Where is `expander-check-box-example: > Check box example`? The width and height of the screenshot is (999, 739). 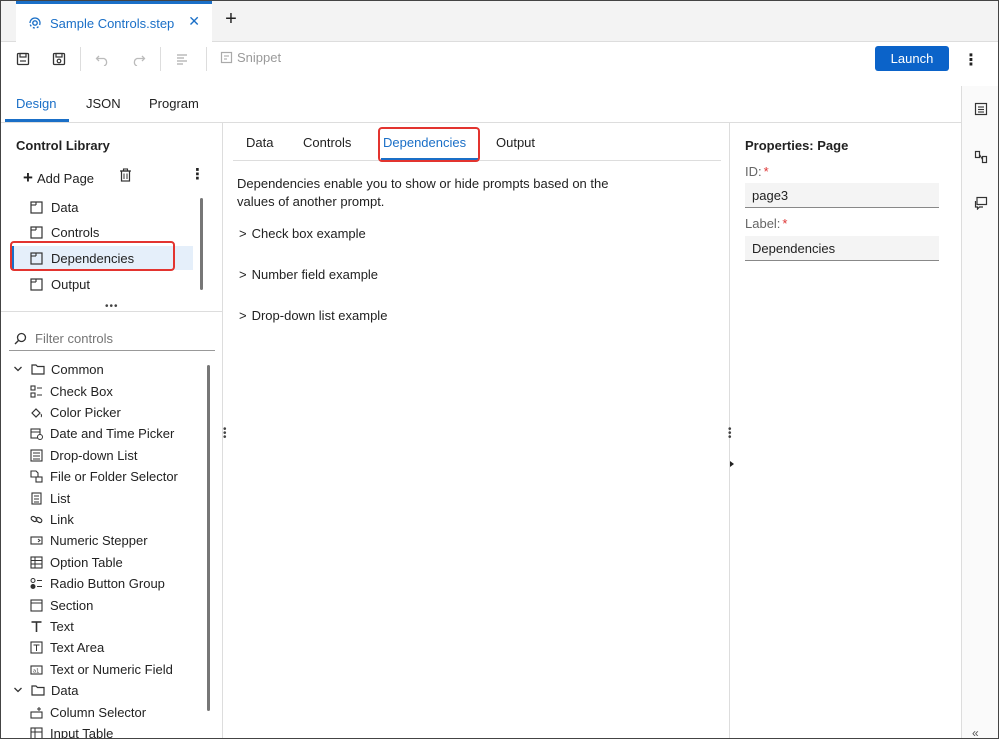
expander-check-box-example: > Check box example is located at coordinates (302, 233).